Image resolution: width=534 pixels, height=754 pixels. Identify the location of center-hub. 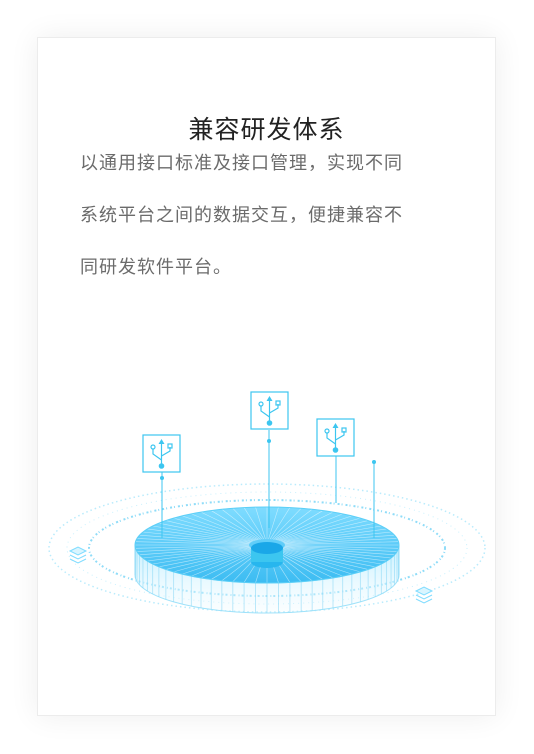
(267, 555).